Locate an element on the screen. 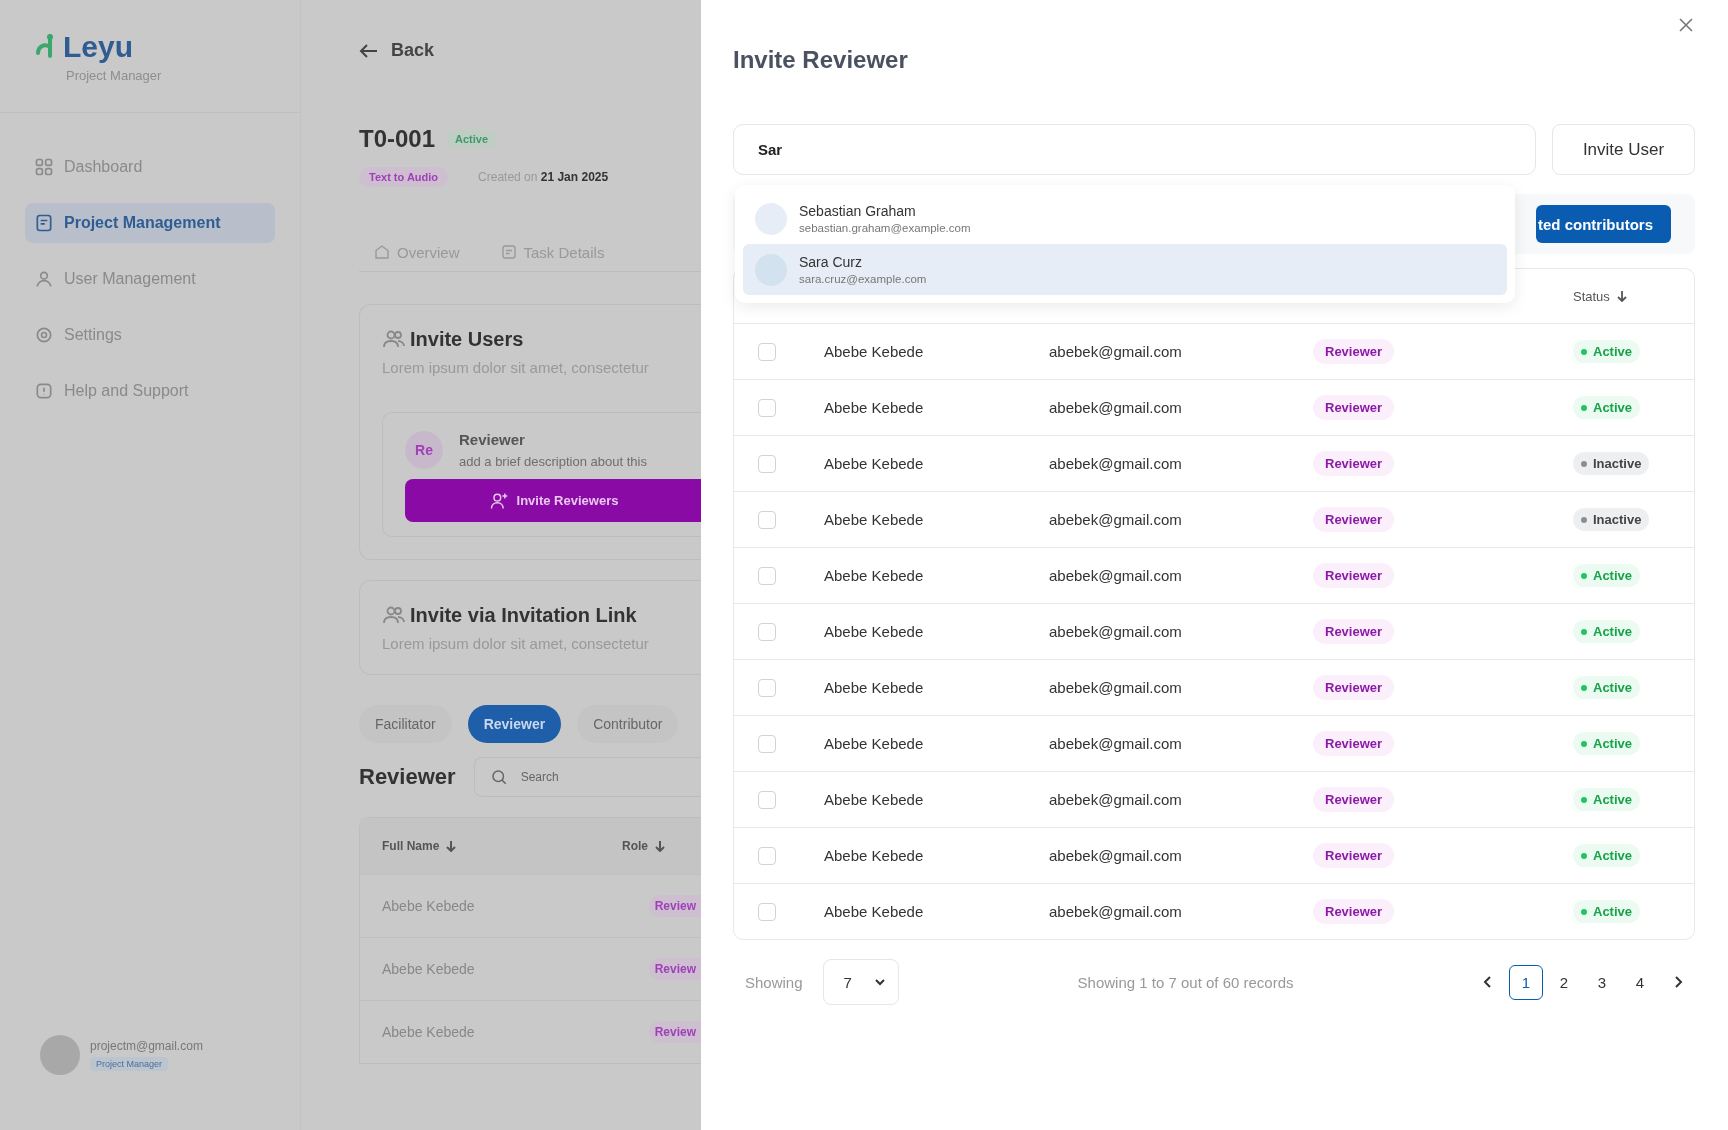  contributors-button: ted contributors is located at coordinates (1603, 224).